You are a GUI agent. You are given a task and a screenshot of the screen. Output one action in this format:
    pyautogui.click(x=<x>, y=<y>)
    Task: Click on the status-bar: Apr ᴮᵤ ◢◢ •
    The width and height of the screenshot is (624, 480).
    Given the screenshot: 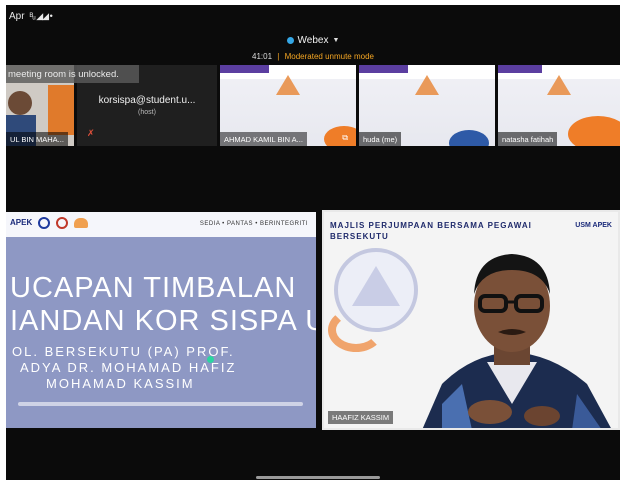 What is the action you would take?
    pyautogui.click(x=313, y=16)
    